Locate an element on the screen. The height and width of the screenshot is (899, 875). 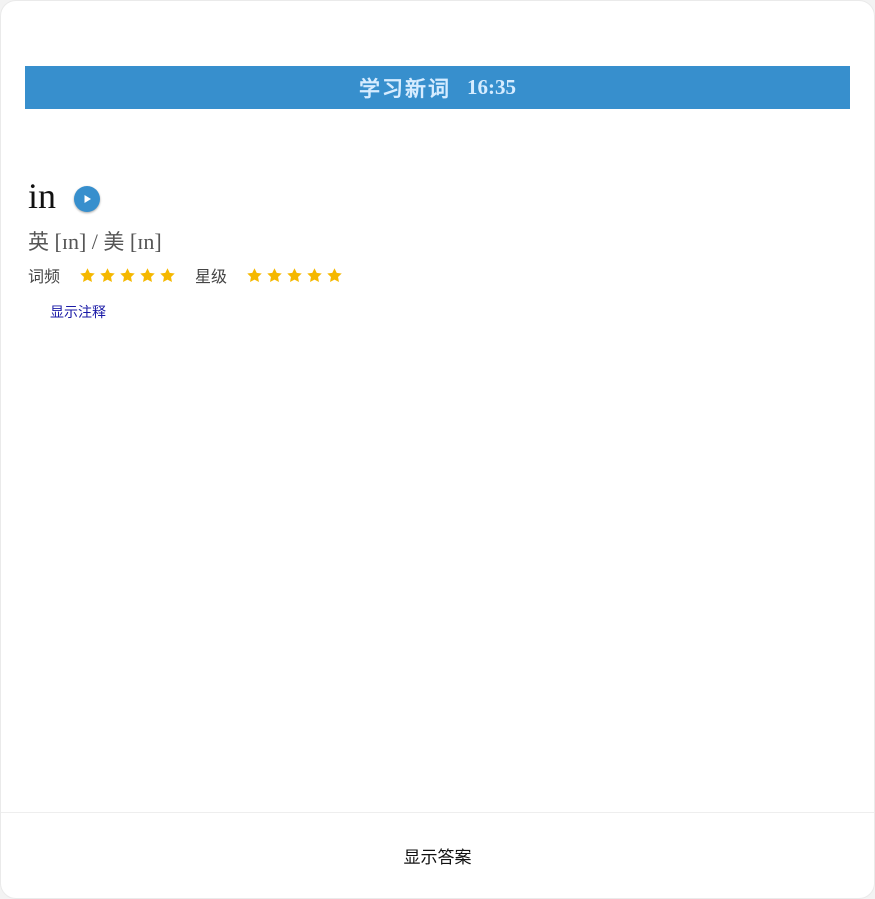
show-answer-button: 显示答案 is located at coordinates (437, 855).